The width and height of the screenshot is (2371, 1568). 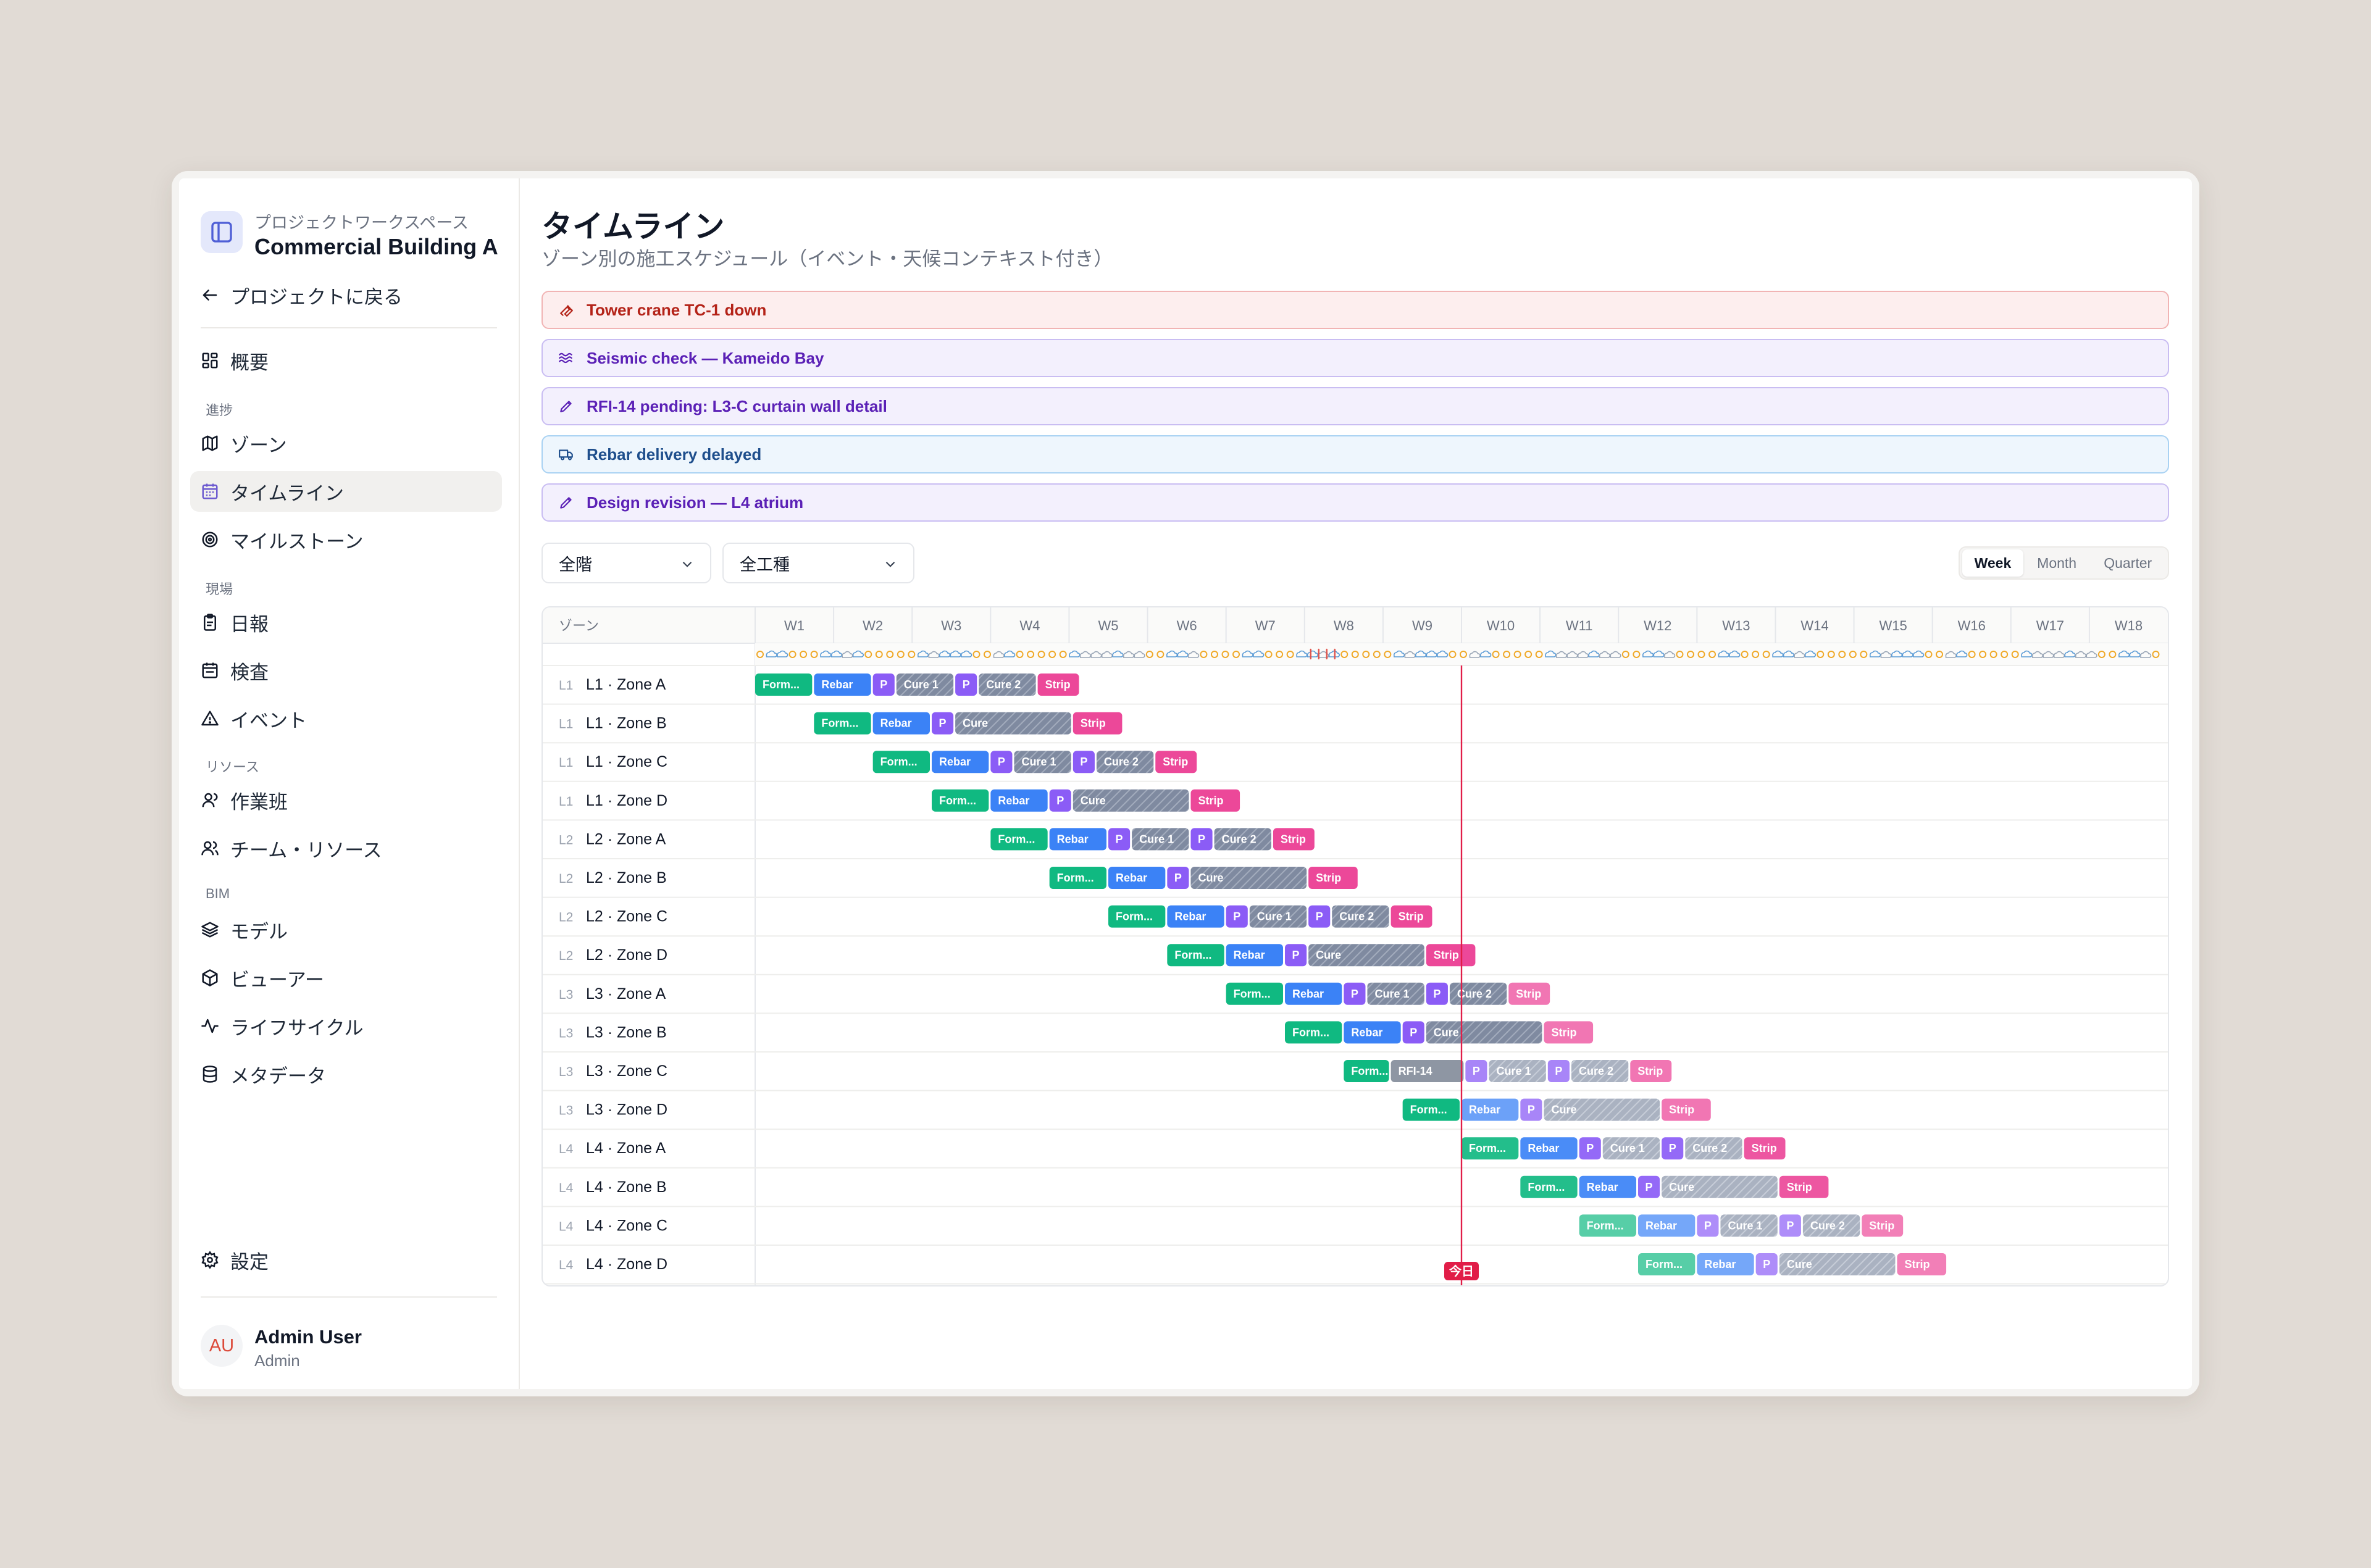 What do you see at coordinates (626, 917) in the screenshot?
I see `zone-label: L2 · Zone C` at bounding box center [626, 917].